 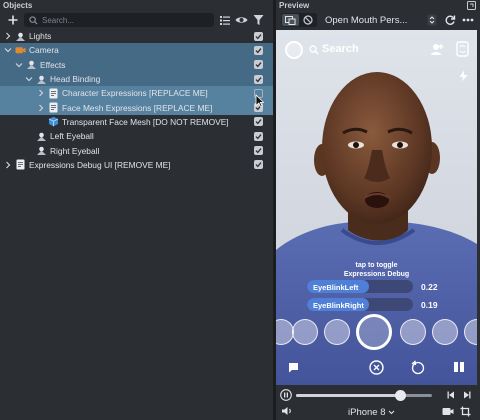 What do you see at coordinates (314, 50) in the screenshot?
I see `search-icon` at bounding box center [314, 50].